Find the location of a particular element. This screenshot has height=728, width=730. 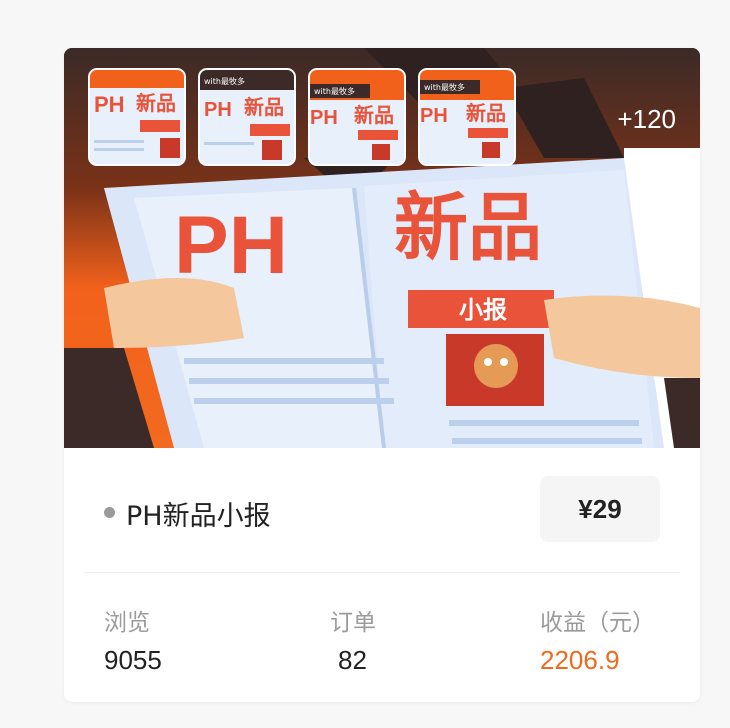

banner-text-right: 新品 is located at coordinates (468, 228).